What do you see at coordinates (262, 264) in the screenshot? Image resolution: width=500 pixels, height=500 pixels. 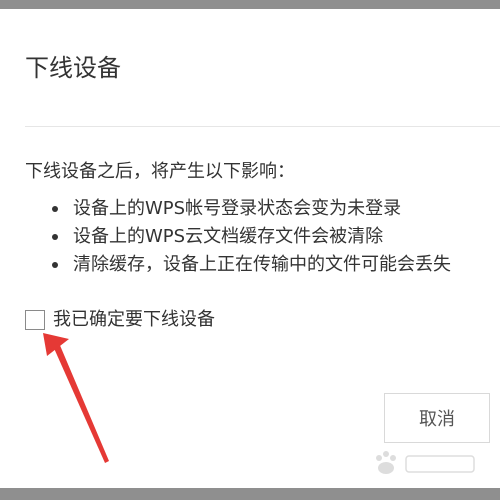 I see `impact-item-text: 清除缓存，设备上正在传输中的文件可能会丢失` at bounding box center [262, 264].